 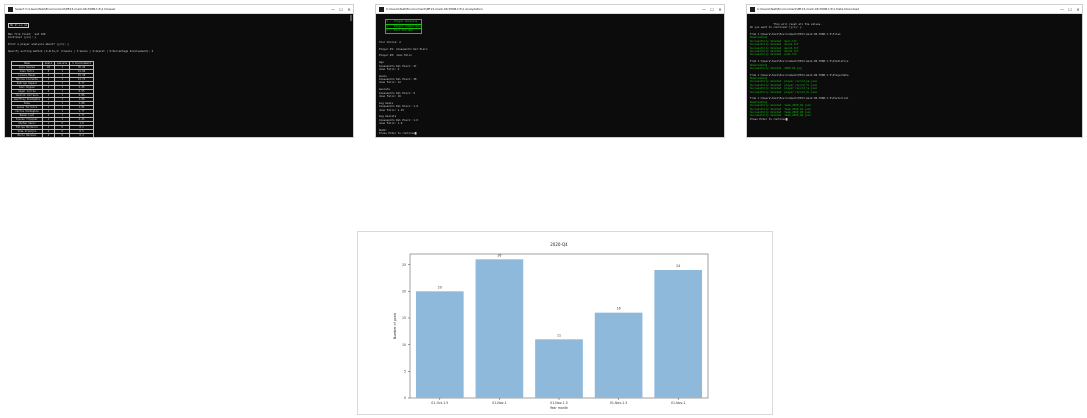 I want to click on table-row: Mario Hermoso 1 0 0.4, so click(x=52, y=135).